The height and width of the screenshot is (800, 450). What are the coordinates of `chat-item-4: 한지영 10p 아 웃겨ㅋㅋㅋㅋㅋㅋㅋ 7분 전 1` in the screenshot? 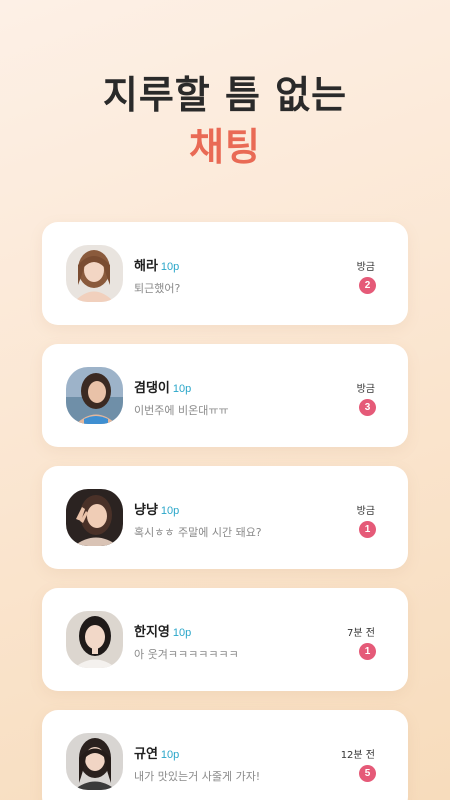 It's located at (225, 639).